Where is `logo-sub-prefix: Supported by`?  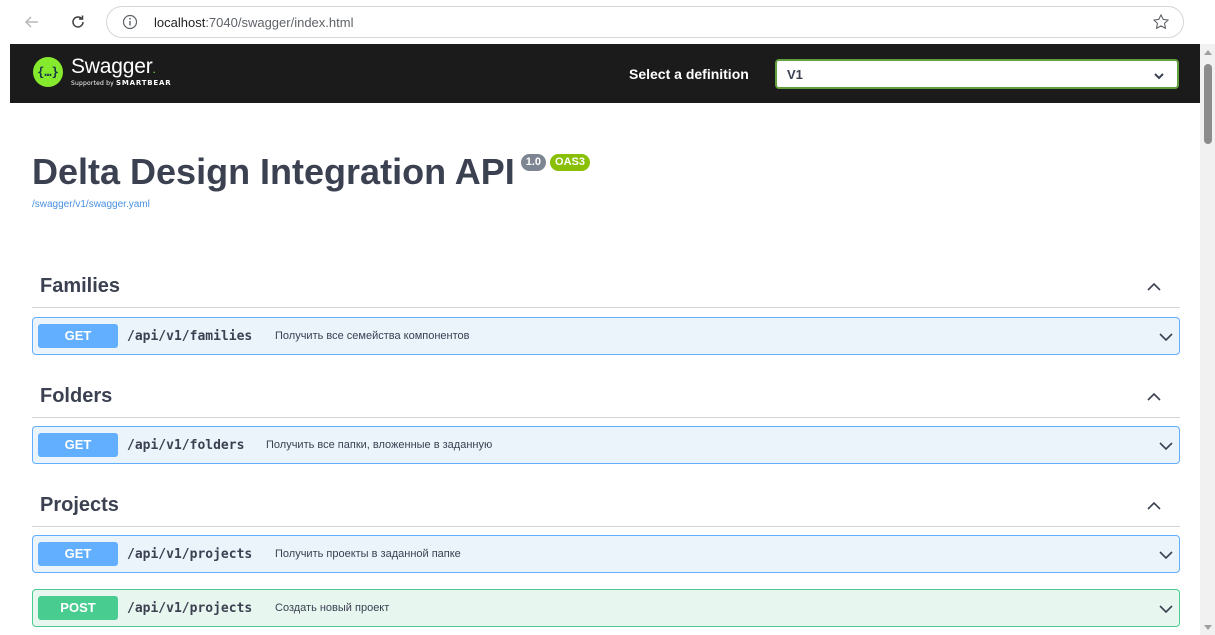 logo-sub-prefix: Supported by is located at coordinates (93, 83).